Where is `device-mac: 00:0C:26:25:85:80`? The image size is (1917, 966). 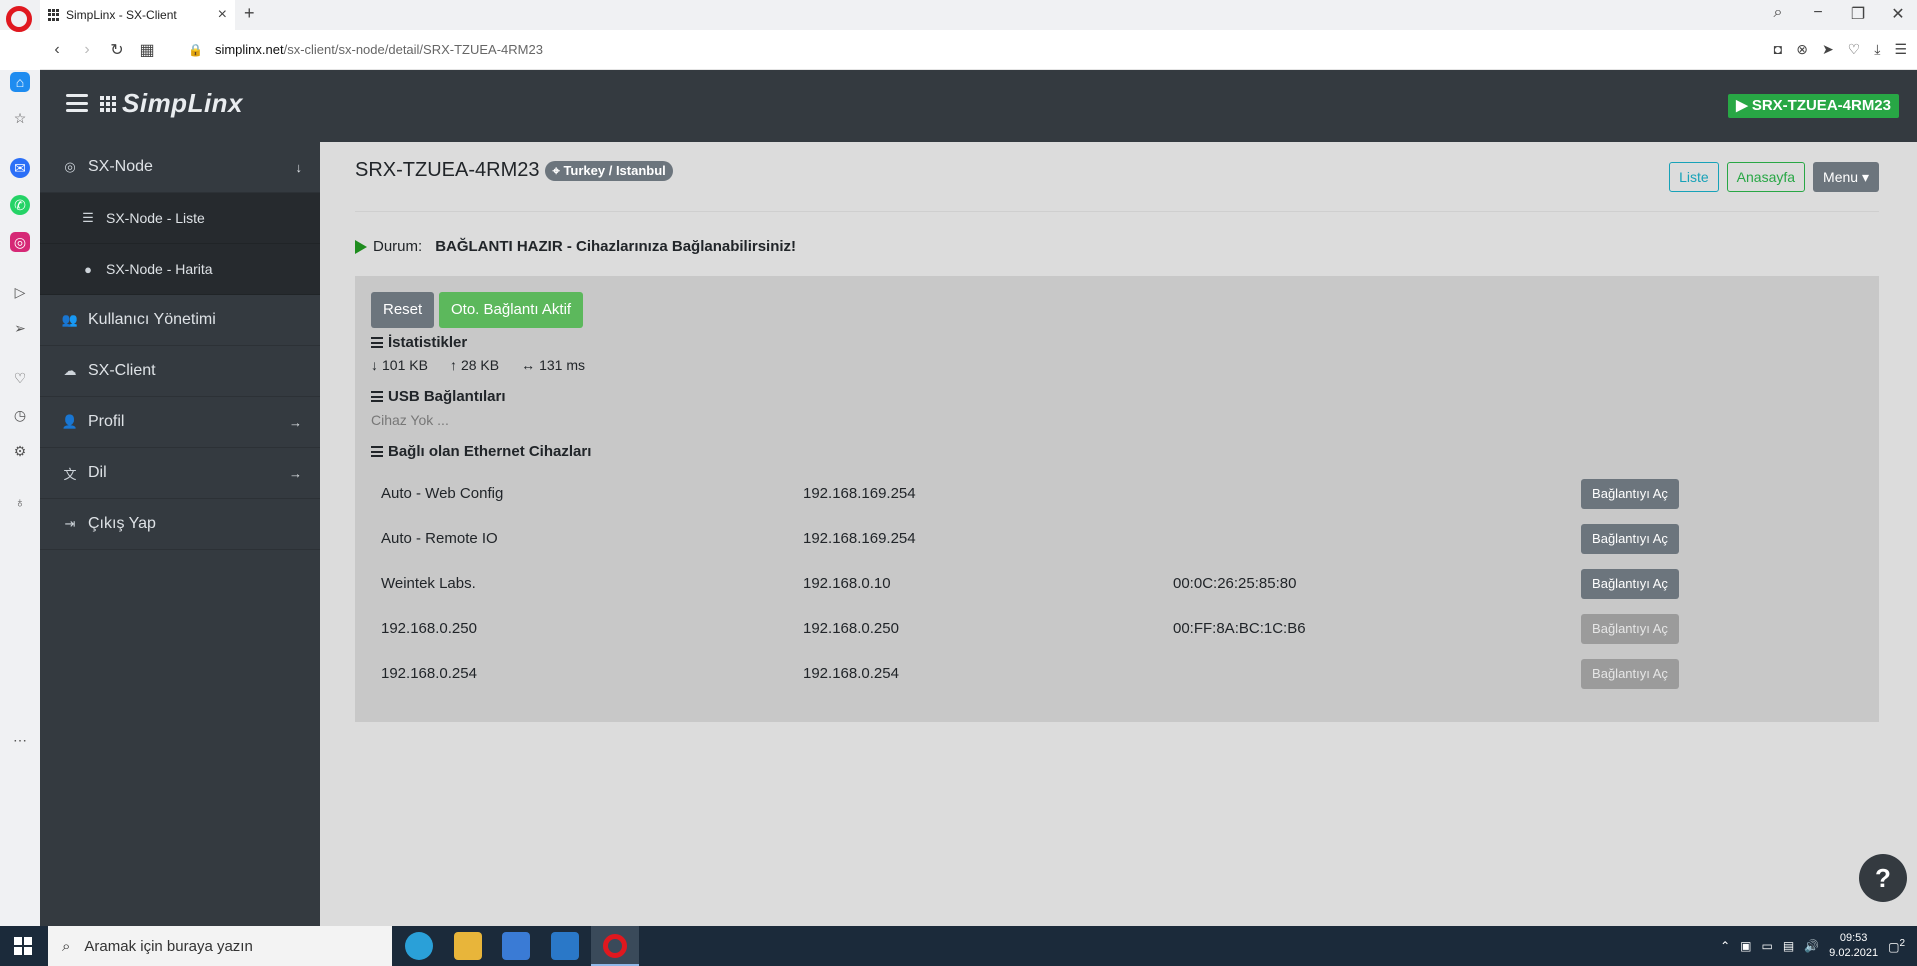 device-mac: 00:0C:26:25:85:80 is located at coordinates (1235, 583).